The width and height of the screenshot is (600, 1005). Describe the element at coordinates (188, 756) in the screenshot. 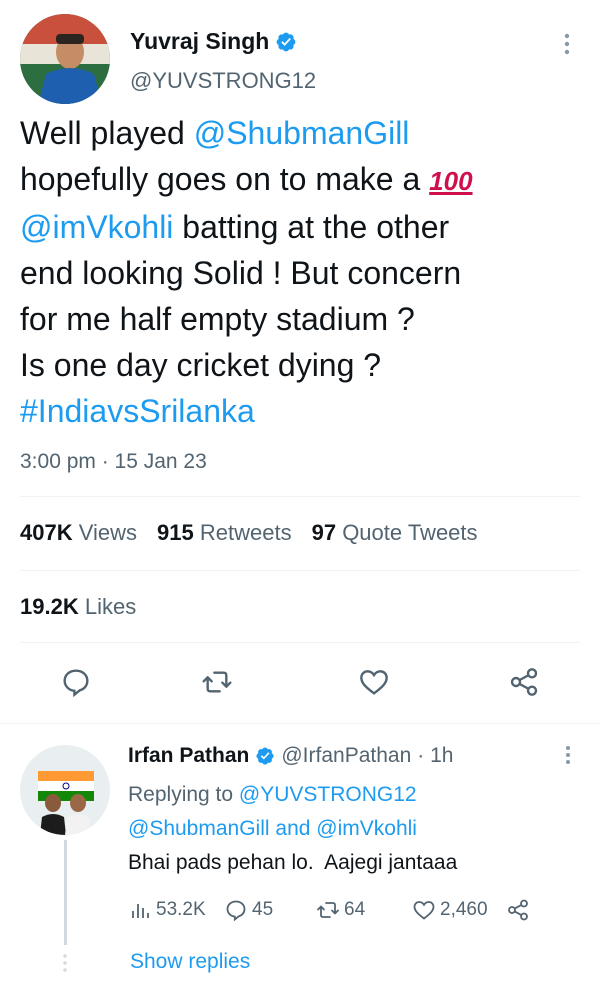

I see `reply-author-name: Irfan Pathan` at that location.